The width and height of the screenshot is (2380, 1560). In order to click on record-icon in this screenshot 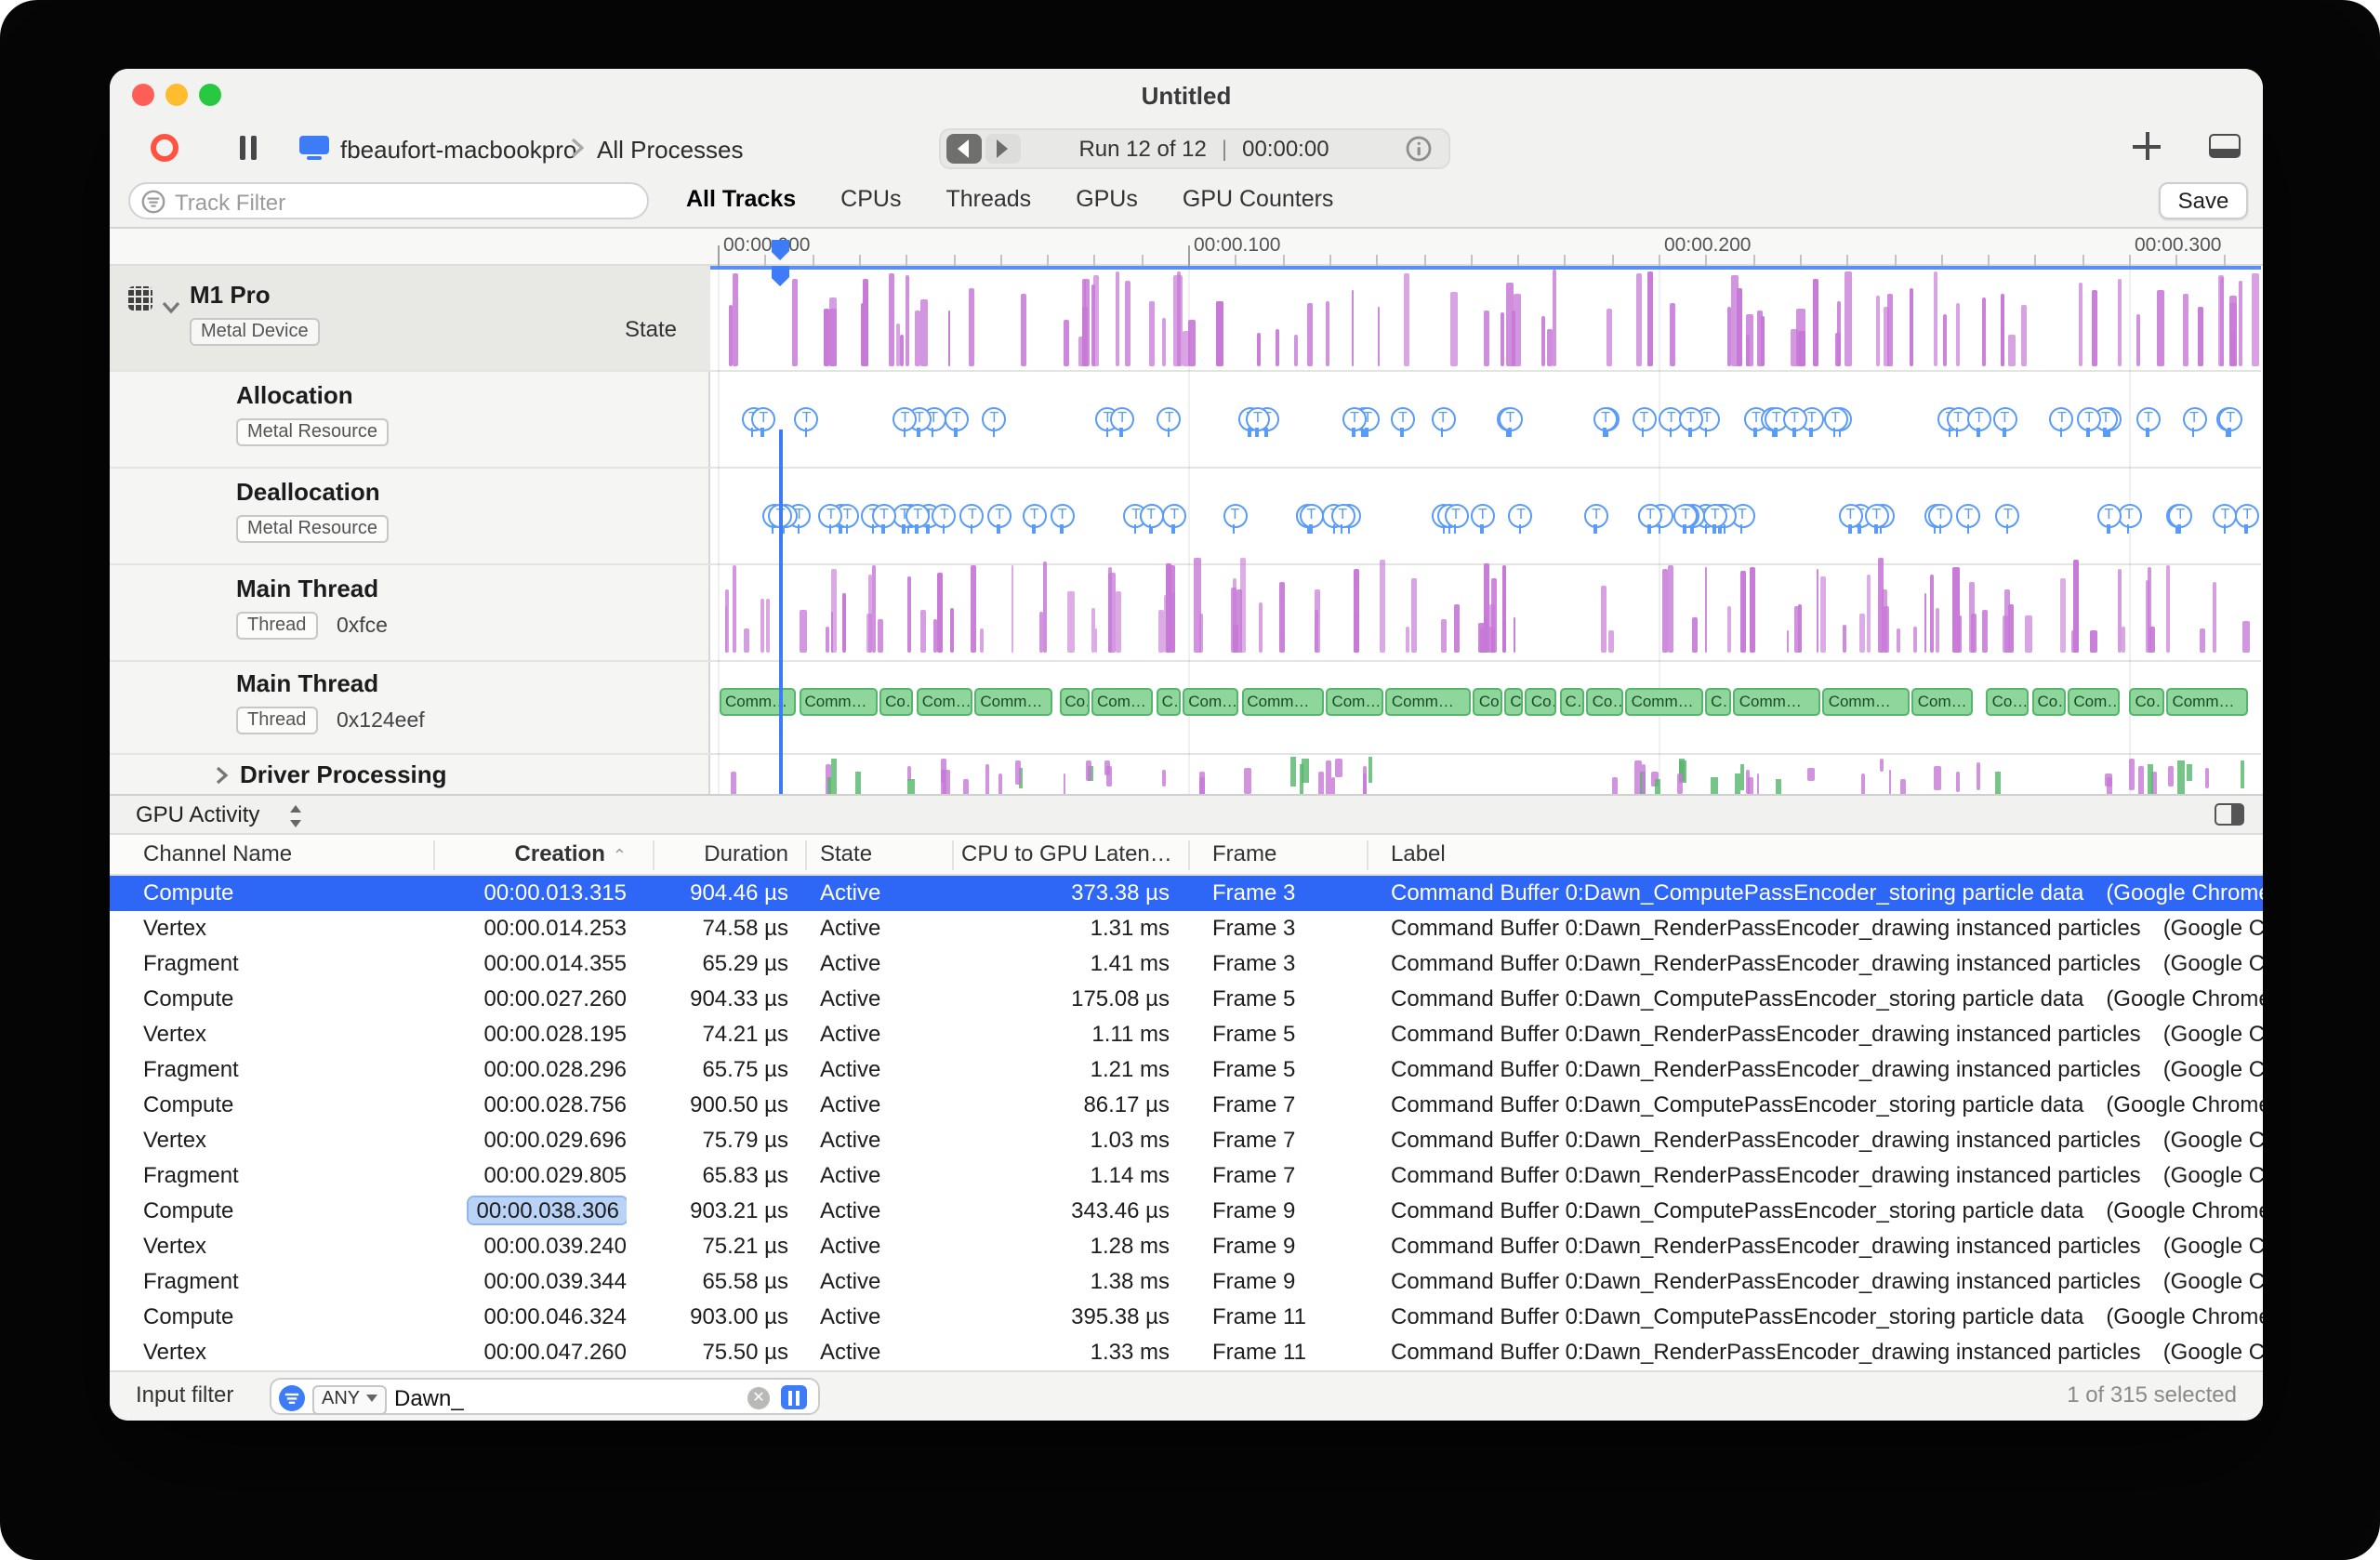, I will do `click(164, 148)`.